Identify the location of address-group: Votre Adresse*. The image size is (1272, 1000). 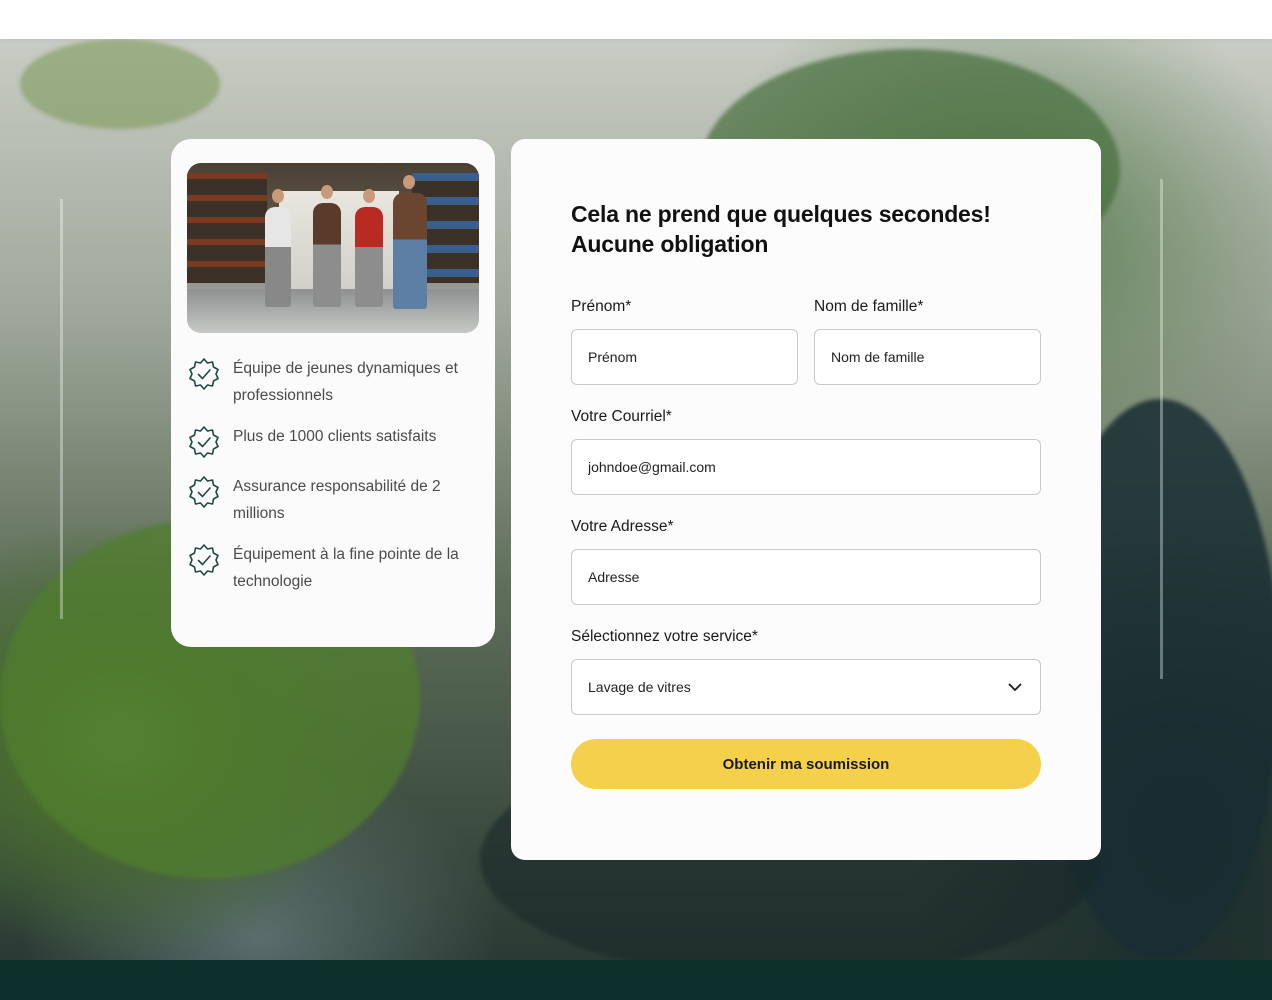
(806, 561).